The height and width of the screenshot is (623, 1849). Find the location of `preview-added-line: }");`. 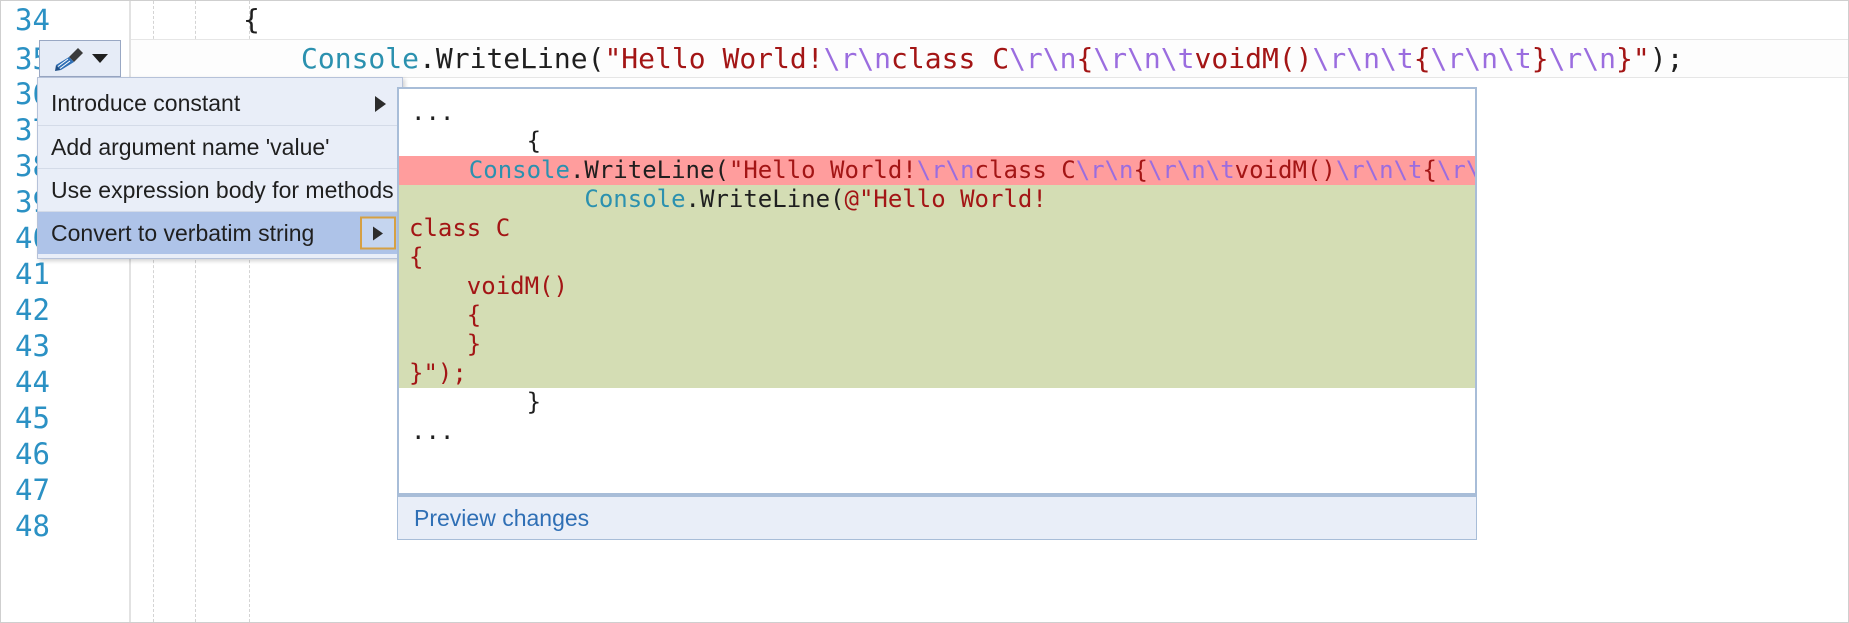

preview-added-line: }"); is located at coordinates (937, 373).